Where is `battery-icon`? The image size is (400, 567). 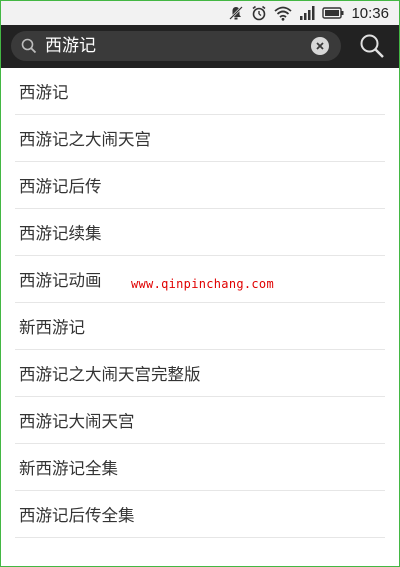 battery-icon is located at coordinates (333, 13).